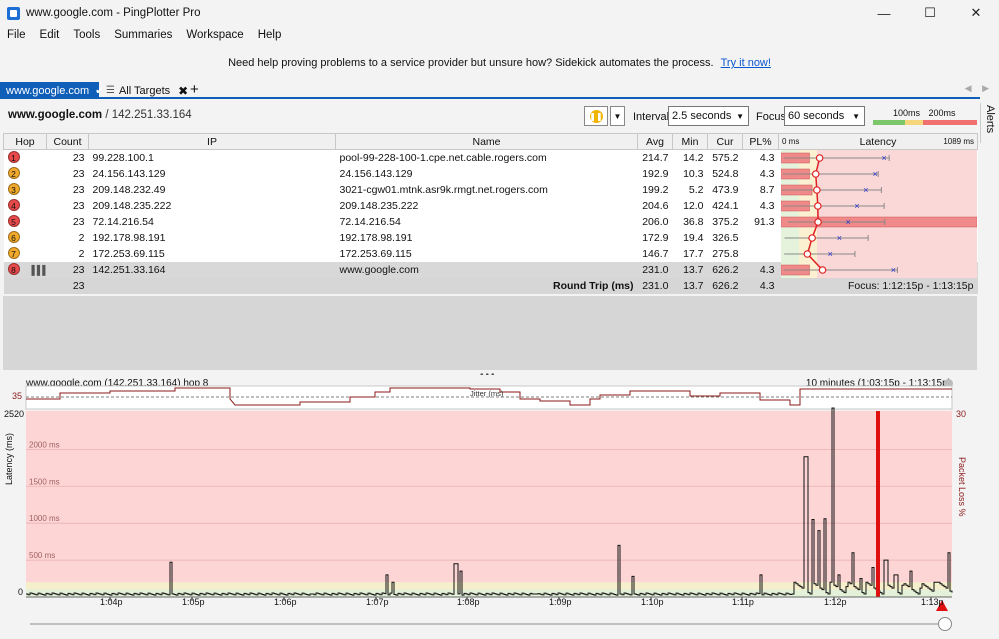 The height and width of the screenshot is (639, 999). Describe the element at coordinates (377, 602) in the screenshot. I see `x-tick-label: 1:07p` at that location.